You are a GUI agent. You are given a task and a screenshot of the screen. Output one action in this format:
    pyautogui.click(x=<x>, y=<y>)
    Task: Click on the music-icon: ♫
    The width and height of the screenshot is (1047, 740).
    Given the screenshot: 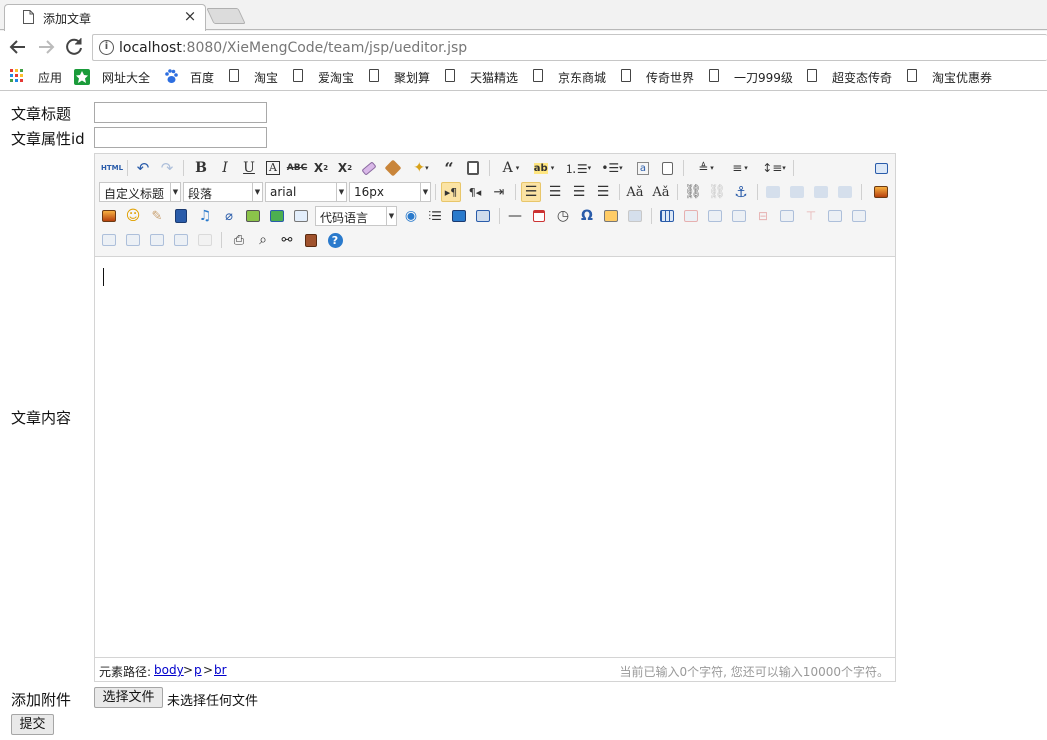 What is the action you would take?
    pyautogui.click(x=205, y=216)
    